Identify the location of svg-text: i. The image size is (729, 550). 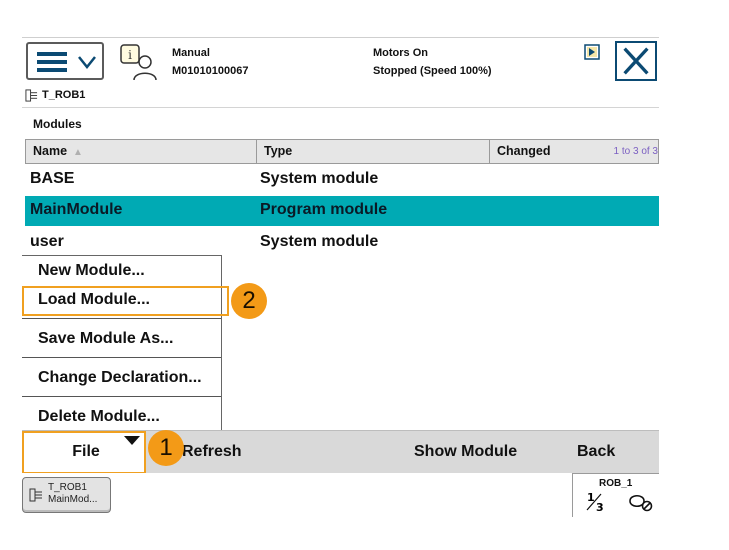
(130, 55).